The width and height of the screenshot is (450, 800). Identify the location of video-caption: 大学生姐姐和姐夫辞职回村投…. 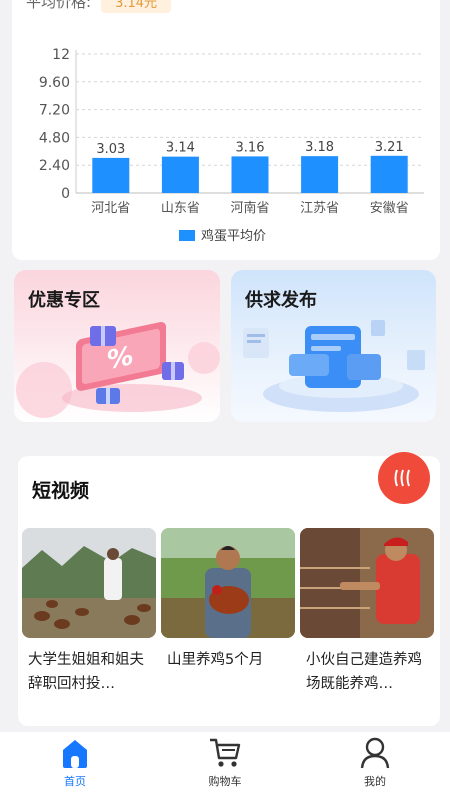
(86, 672).